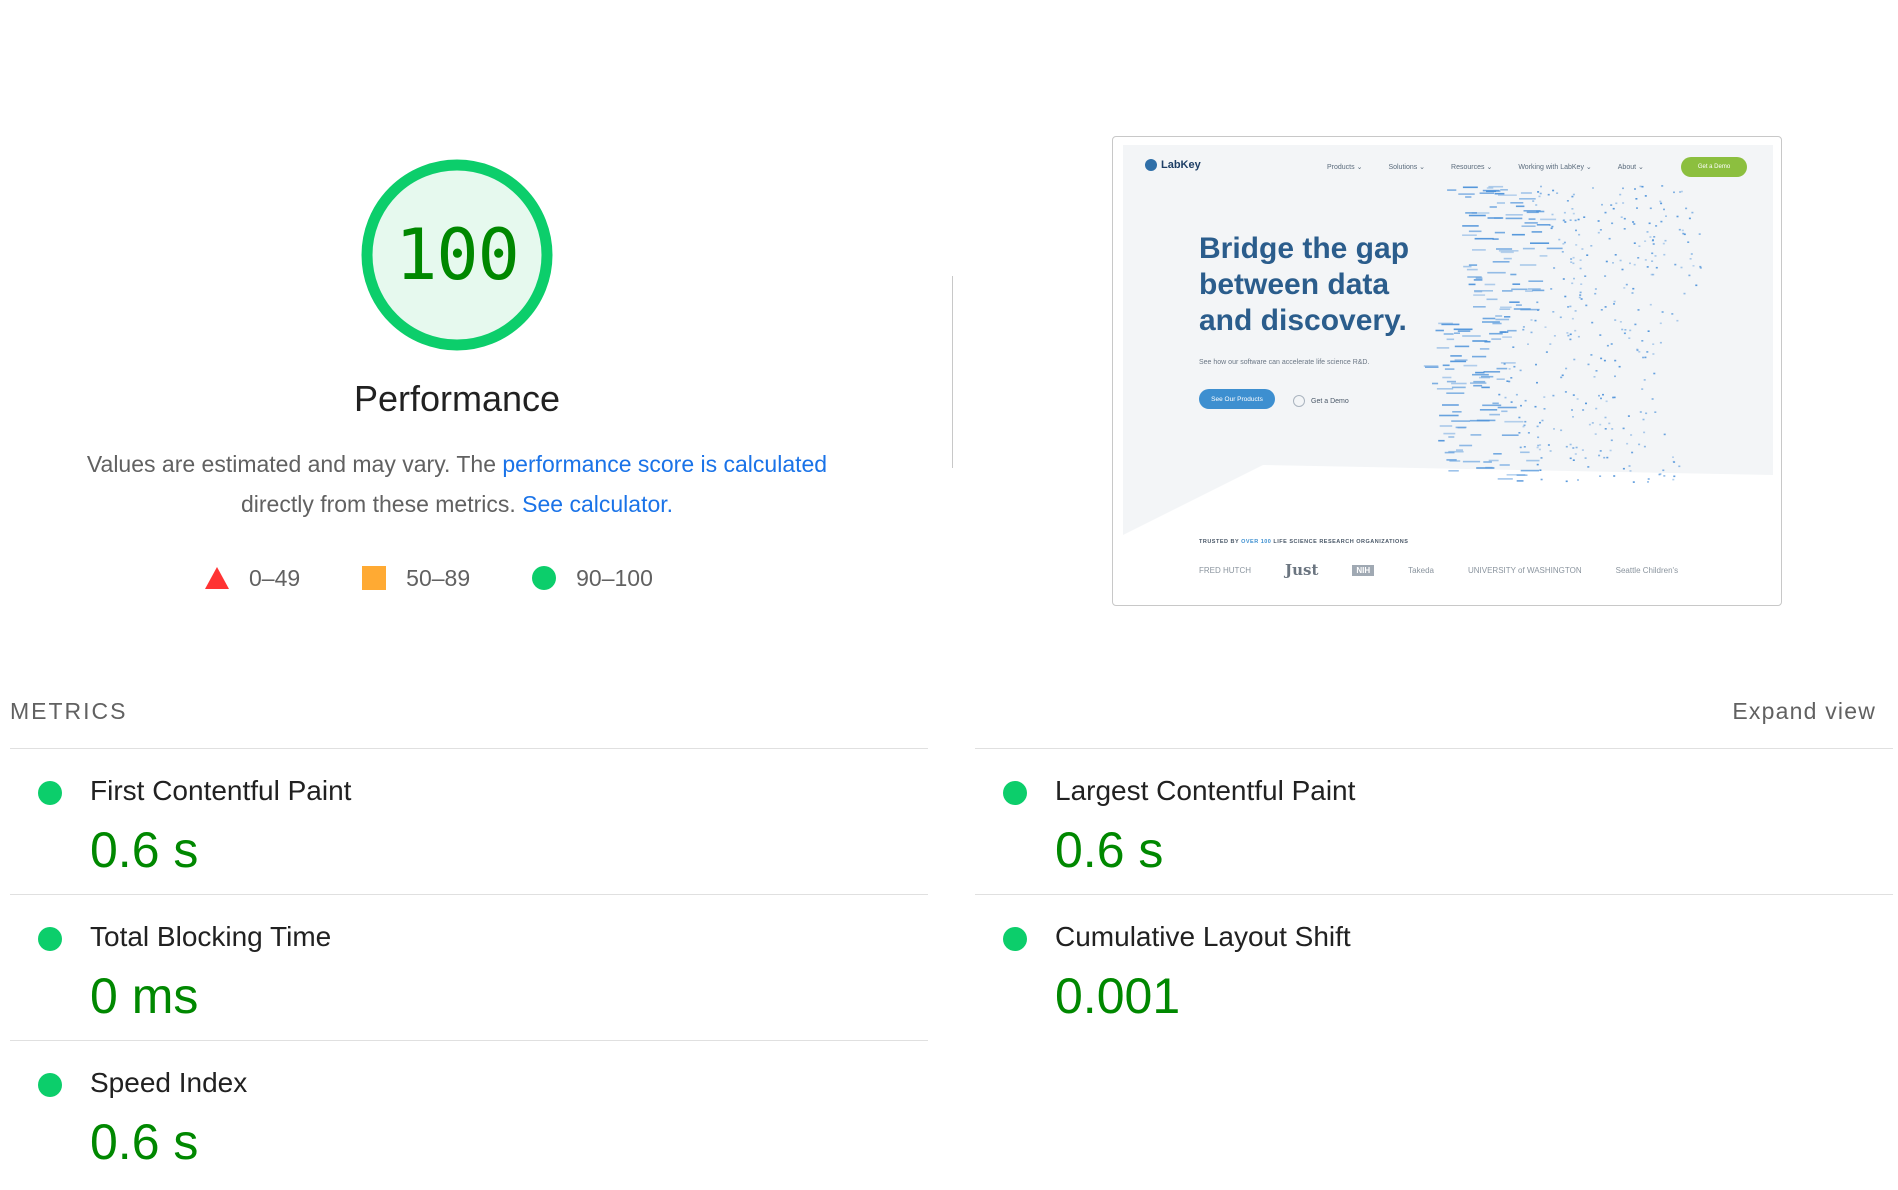 The image size is (1898, 1190). Describe the element at coordinates (1630, 167) in the screenshot. I see `menu-item: About ⌄` at that location.